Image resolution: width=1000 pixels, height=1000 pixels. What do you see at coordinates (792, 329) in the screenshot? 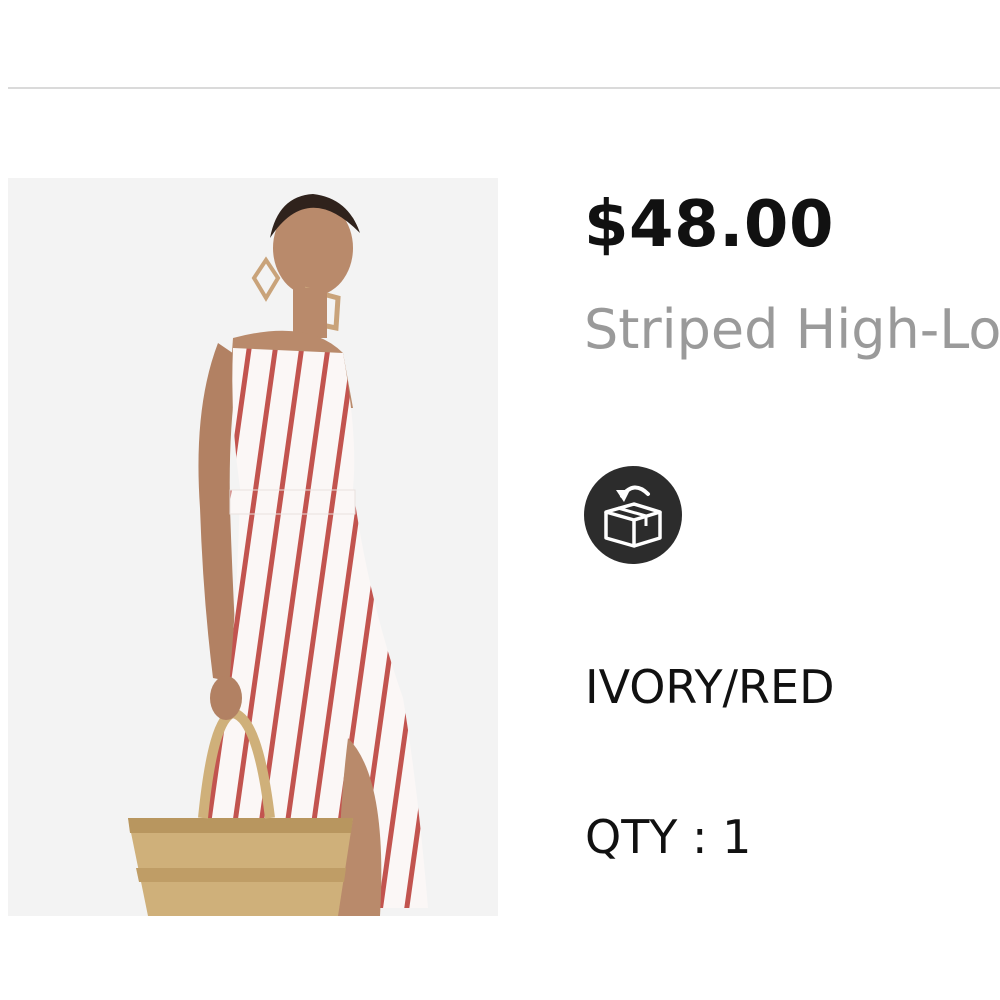
I see `product-name: Striped High-Lo` at bounding box center [792, 329].